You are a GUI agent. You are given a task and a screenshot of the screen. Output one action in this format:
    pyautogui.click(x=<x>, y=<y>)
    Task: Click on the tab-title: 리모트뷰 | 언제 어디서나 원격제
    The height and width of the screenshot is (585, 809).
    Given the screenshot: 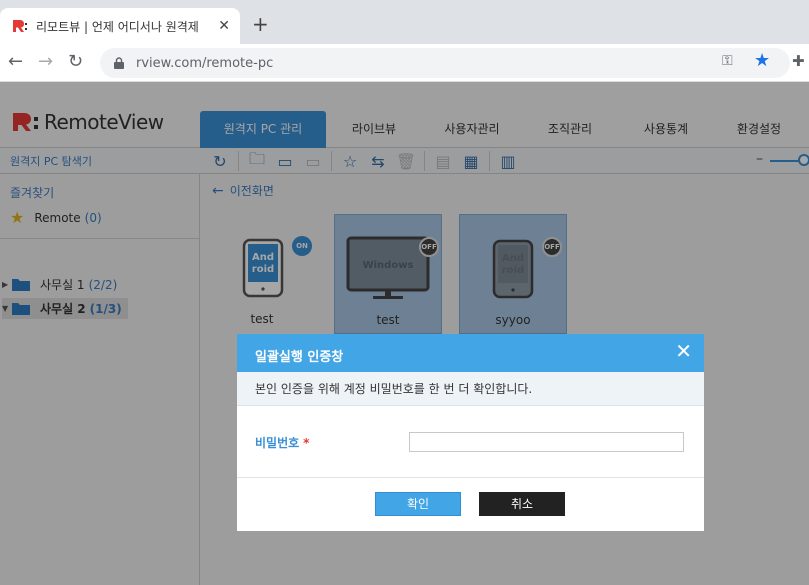 What is the action you would take?
    pyautogui.click(x=117, y=26)
    